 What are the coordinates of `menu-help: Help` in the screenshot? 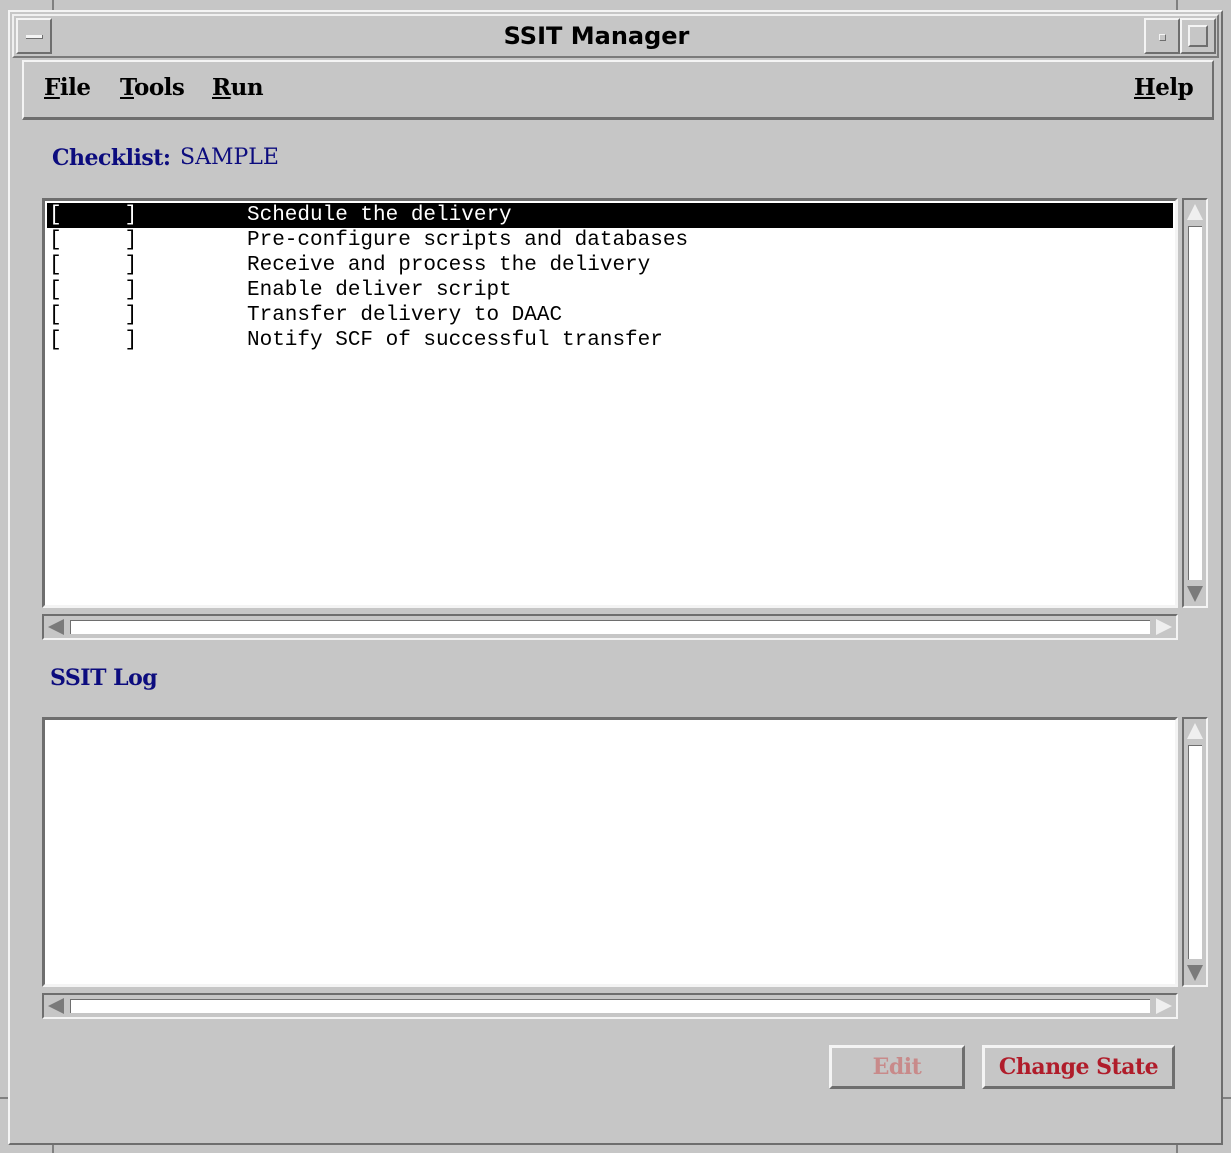 It's located at (1164, 87).